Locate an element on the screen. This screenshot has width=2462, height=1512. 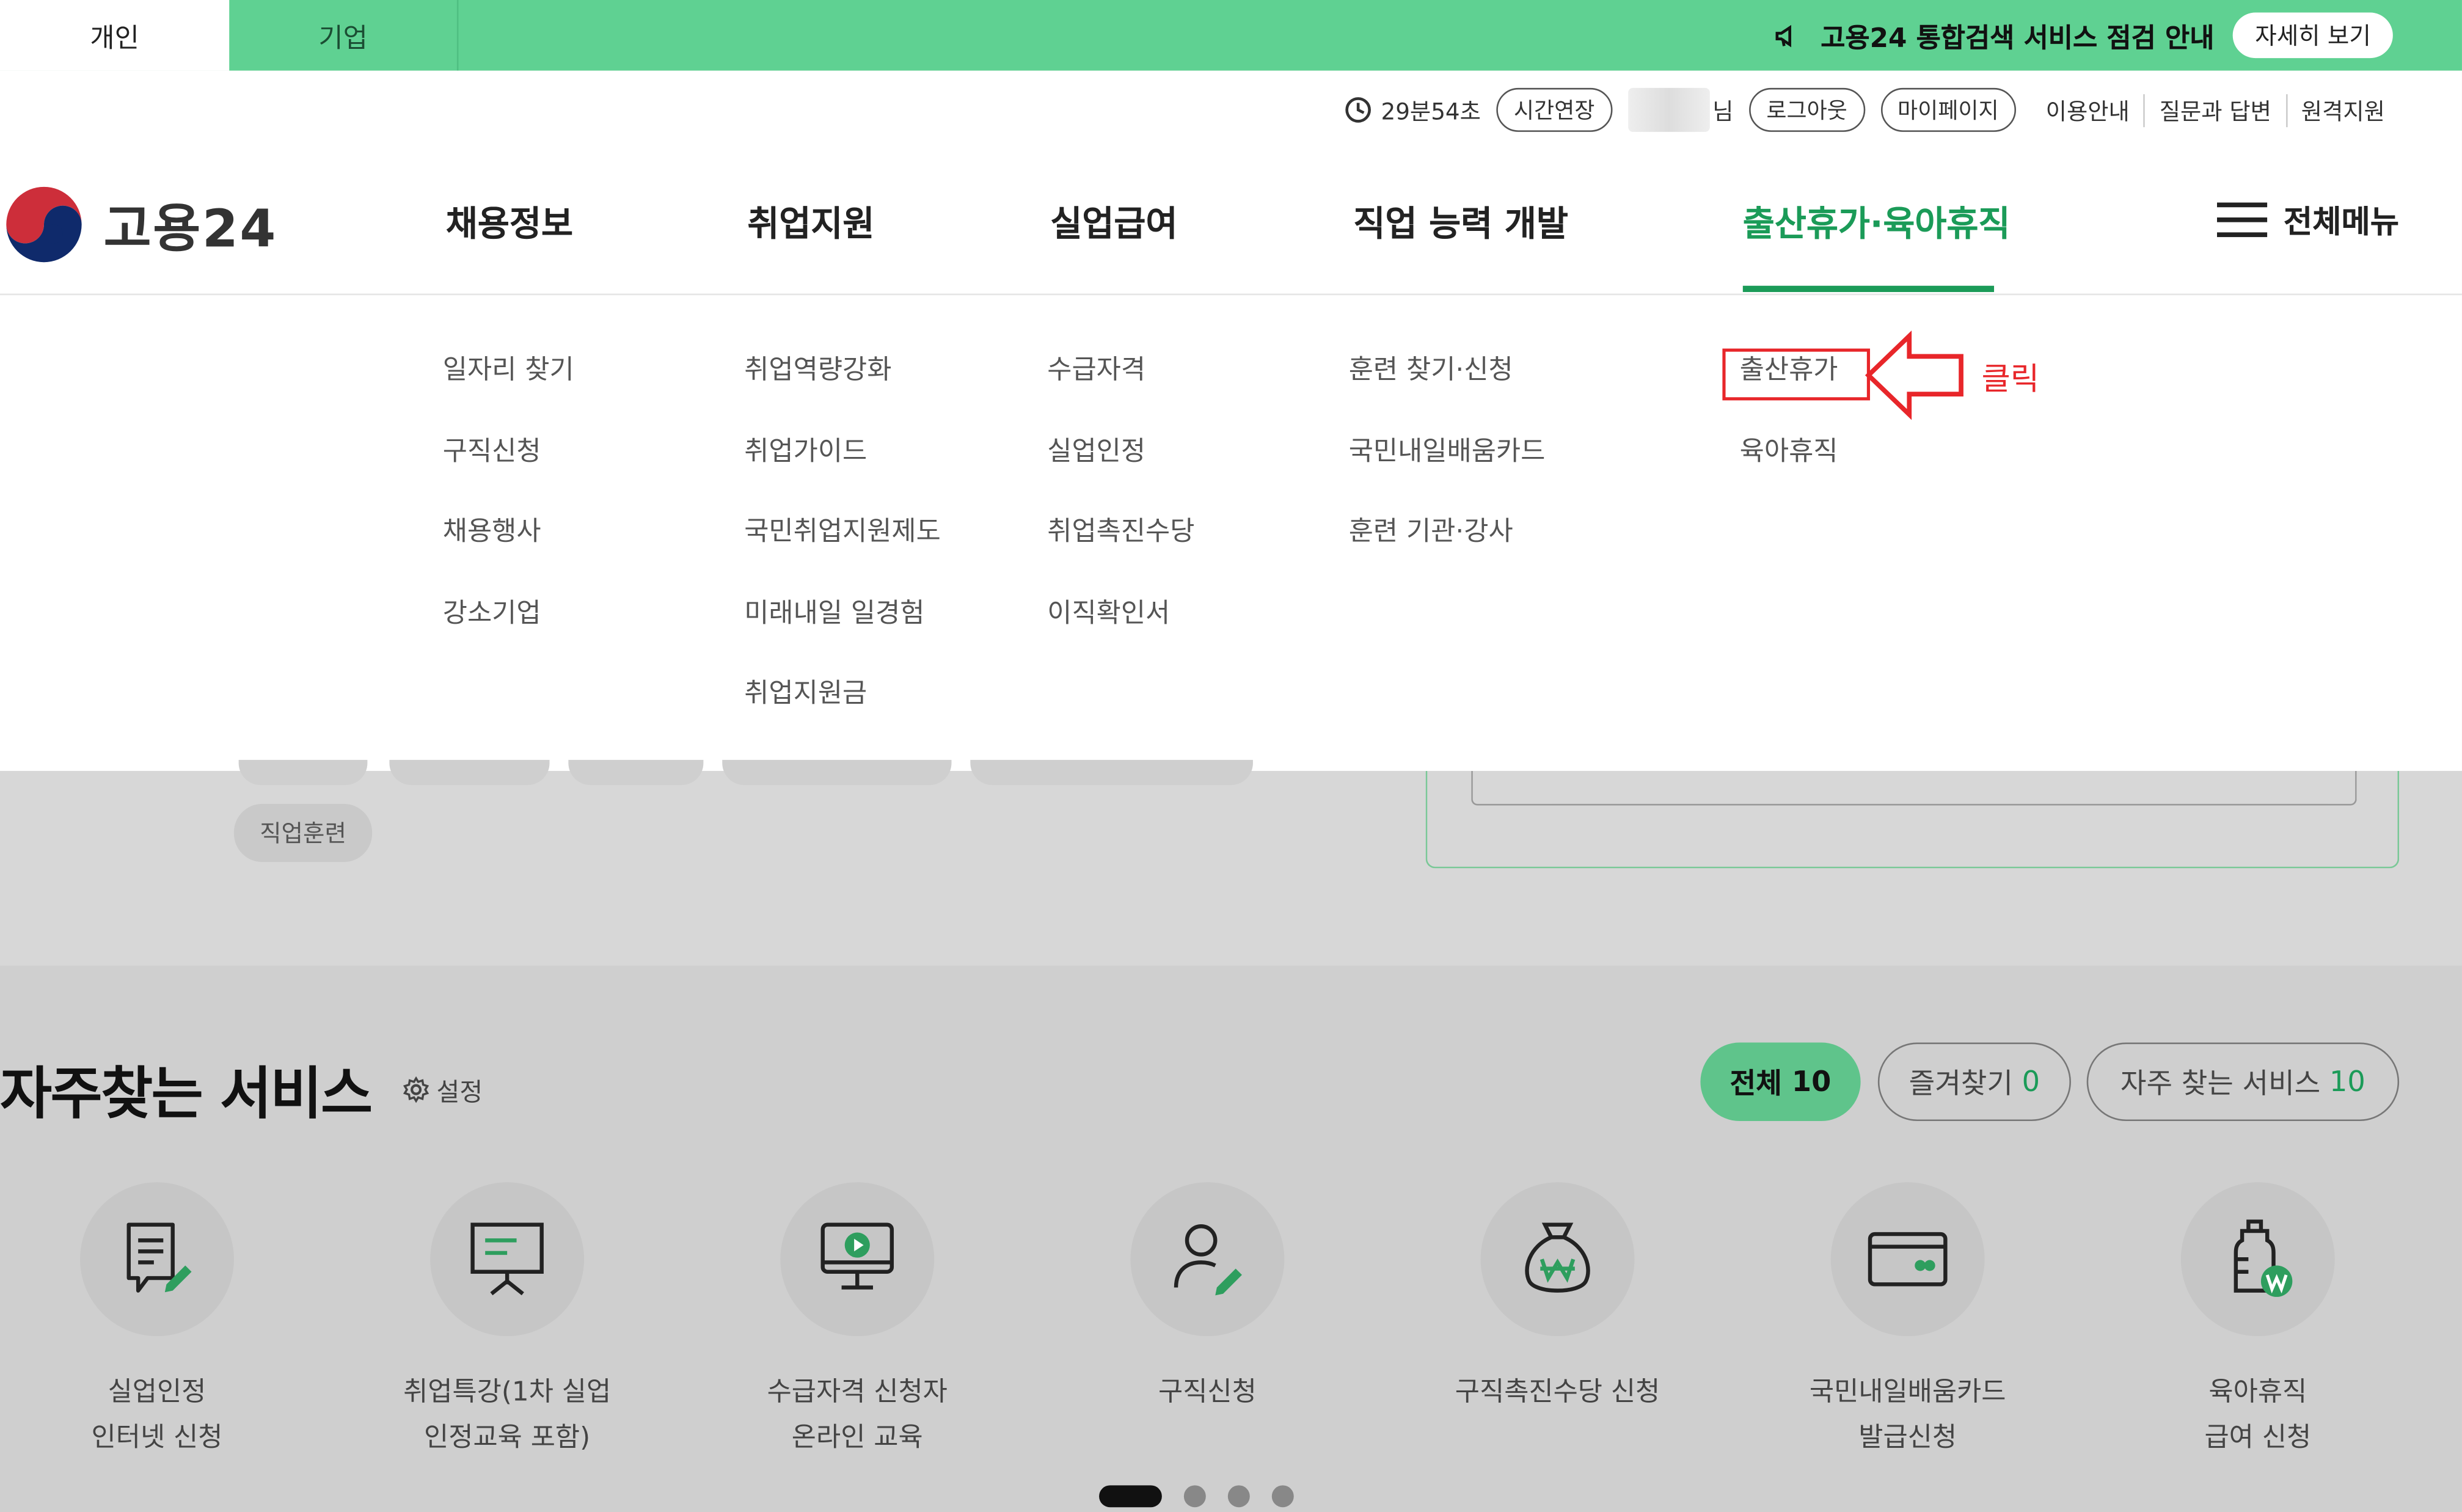
link-guide: 이용안내 is located at coordinates (2088, 109).